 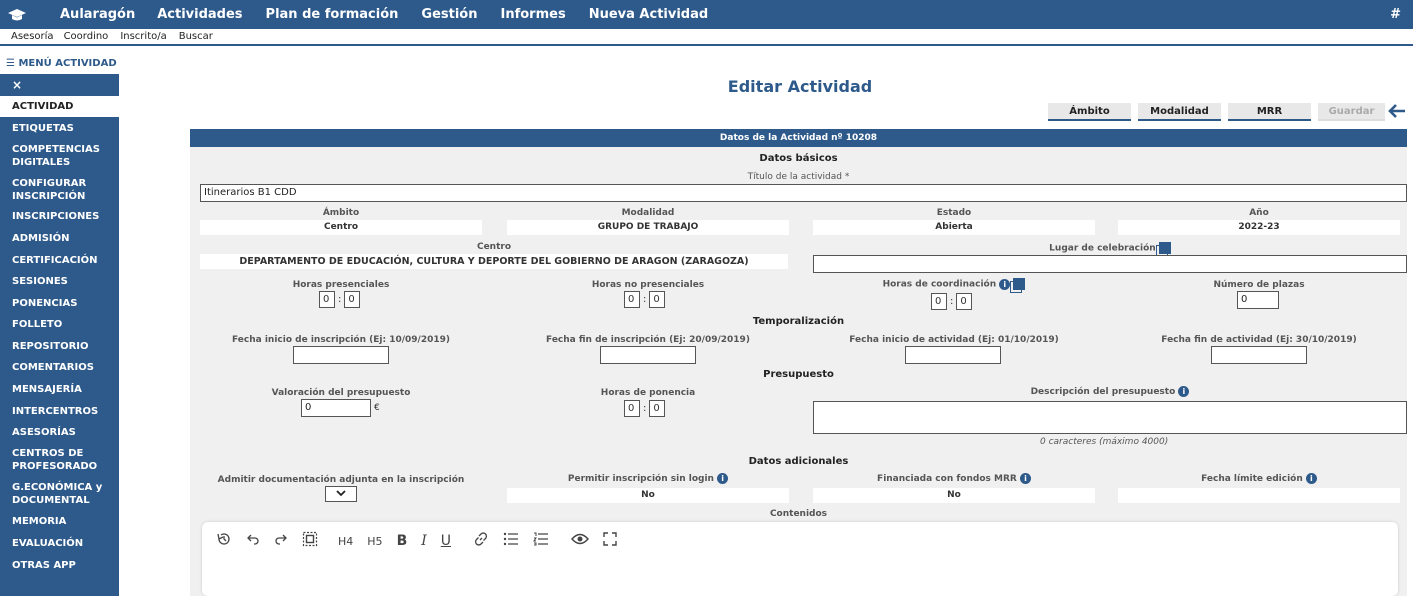 I want to click on submenu-buscar: Buscar, so click(x=196, y=36).